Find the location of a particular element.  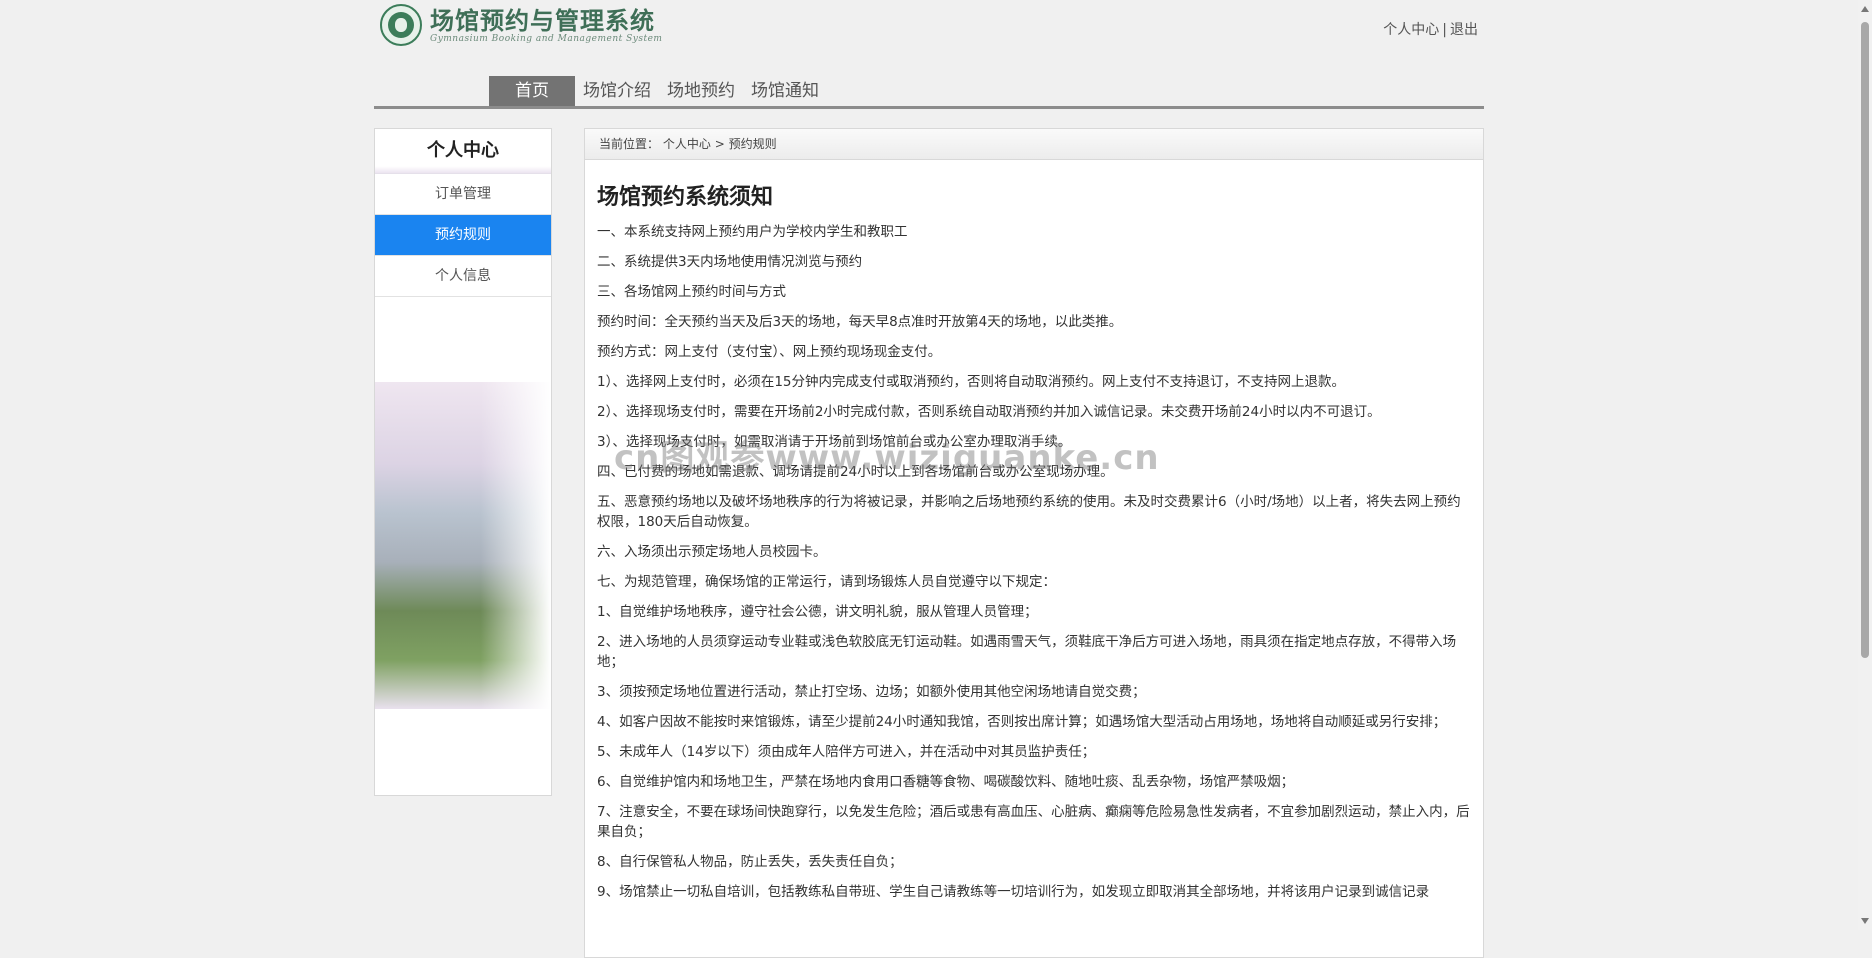

user-center-link: 个人中心 is located at coordinates (1411, 30).